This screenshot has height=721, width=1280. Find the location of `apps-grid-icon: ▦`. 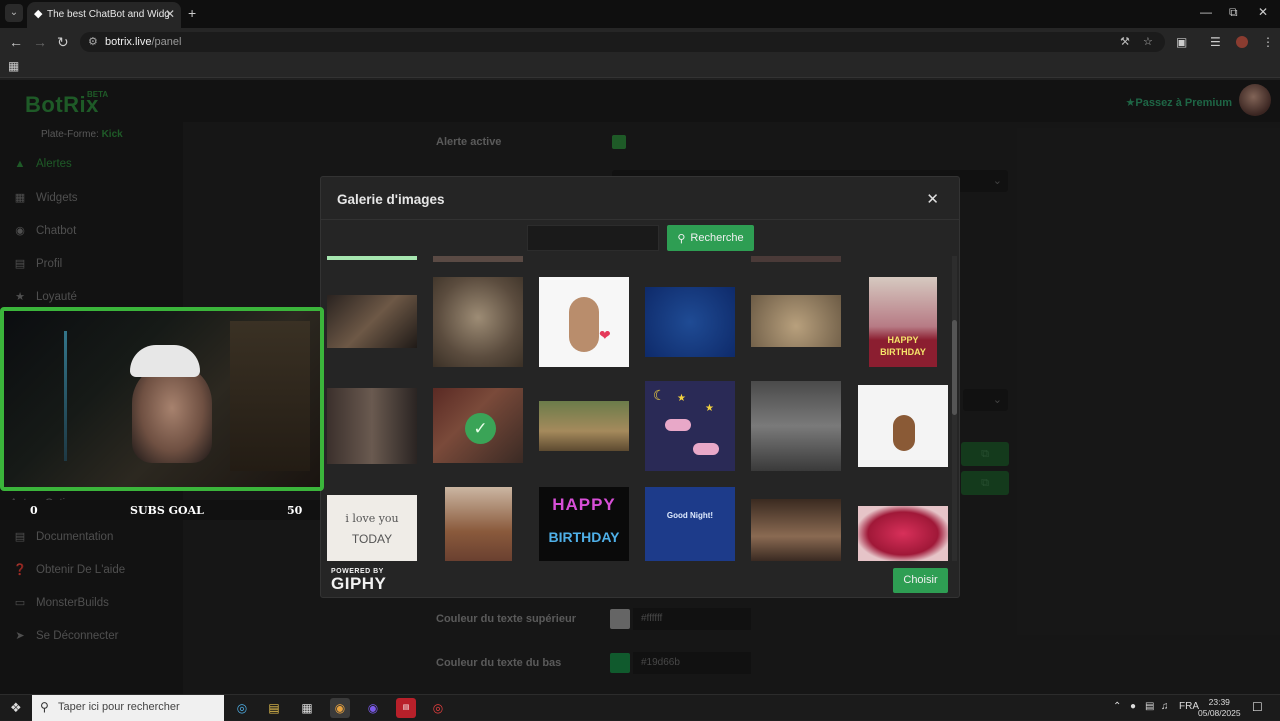

apps-grid-icon: ▦ is located at coordinates (13, 66).